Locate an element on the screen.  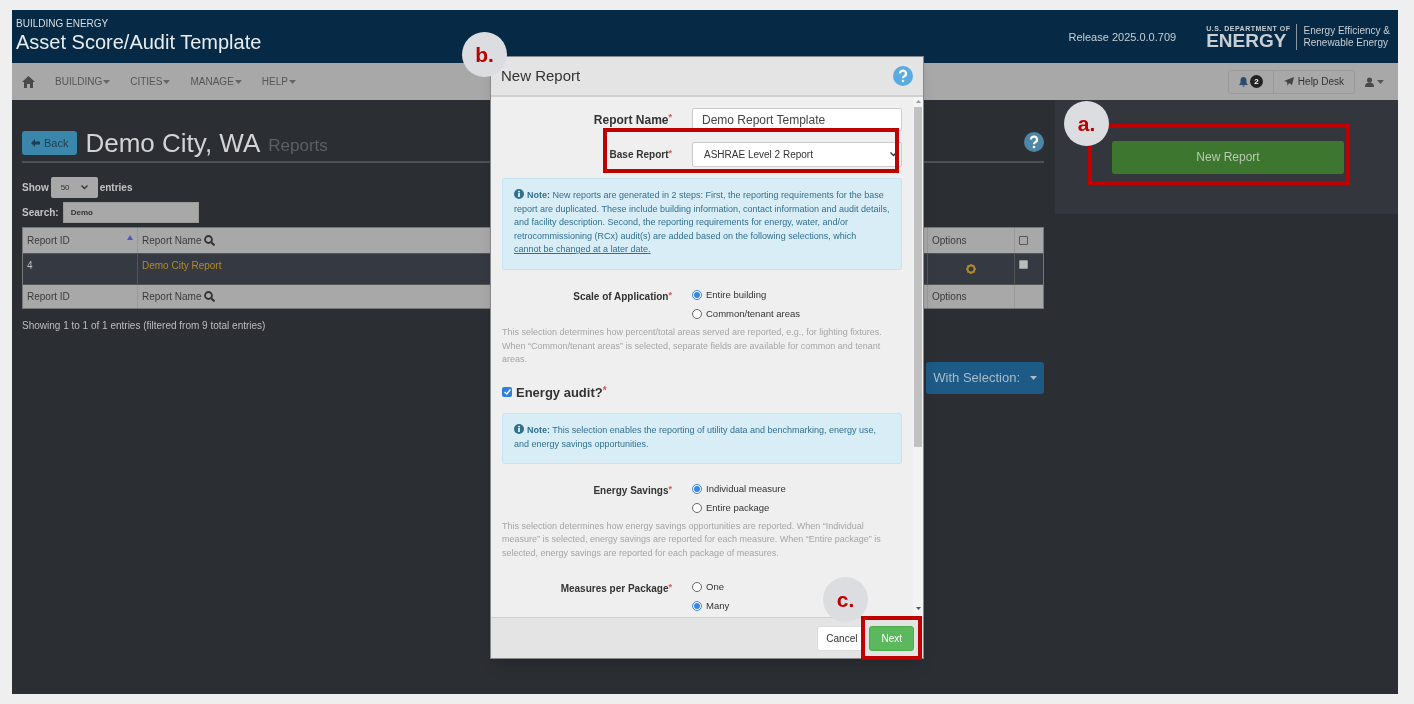
highlight-frame is located at coordinates (891, 638).